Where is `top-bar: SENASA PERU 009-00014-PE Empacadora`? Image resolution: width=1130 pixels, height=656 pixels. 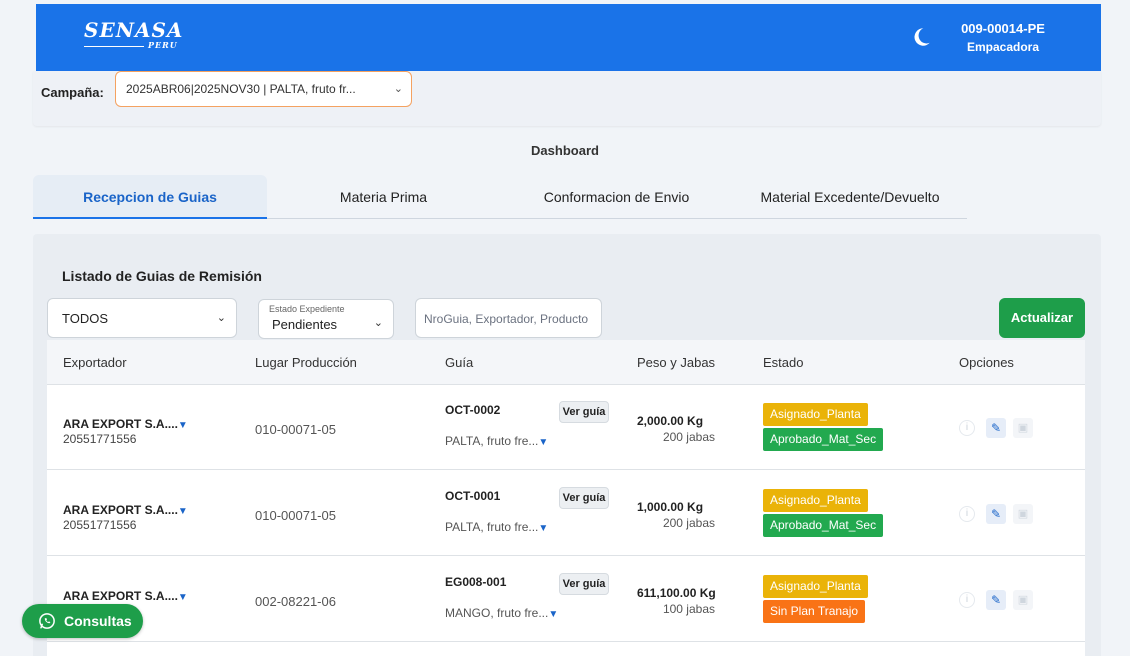 top-bar: SENASA PERU 009-00014-PE Empacadora is located at coordinates (568, 37).